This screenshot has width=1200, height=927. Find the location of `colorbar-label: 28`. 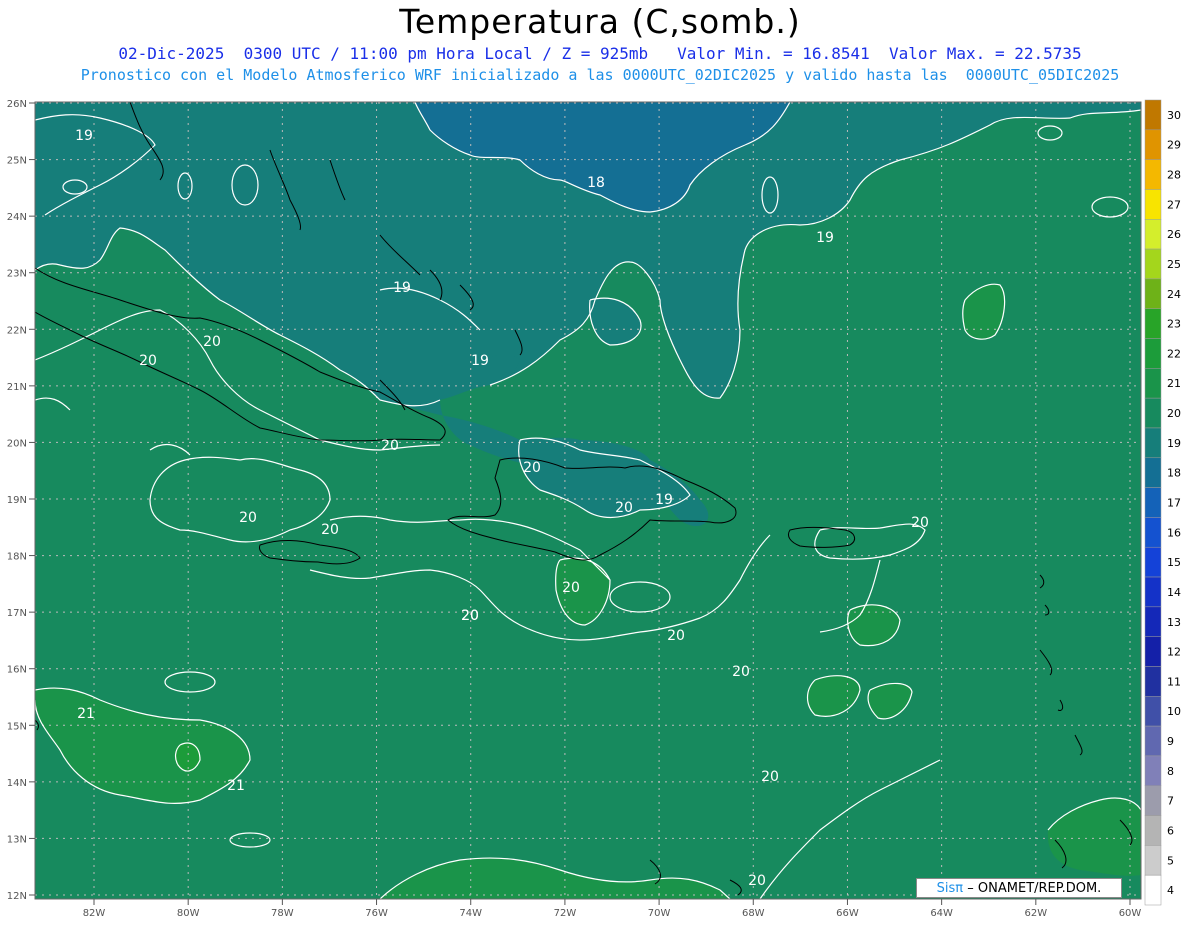

colorbar-label: 28 is located at coordinates (1174, 175).